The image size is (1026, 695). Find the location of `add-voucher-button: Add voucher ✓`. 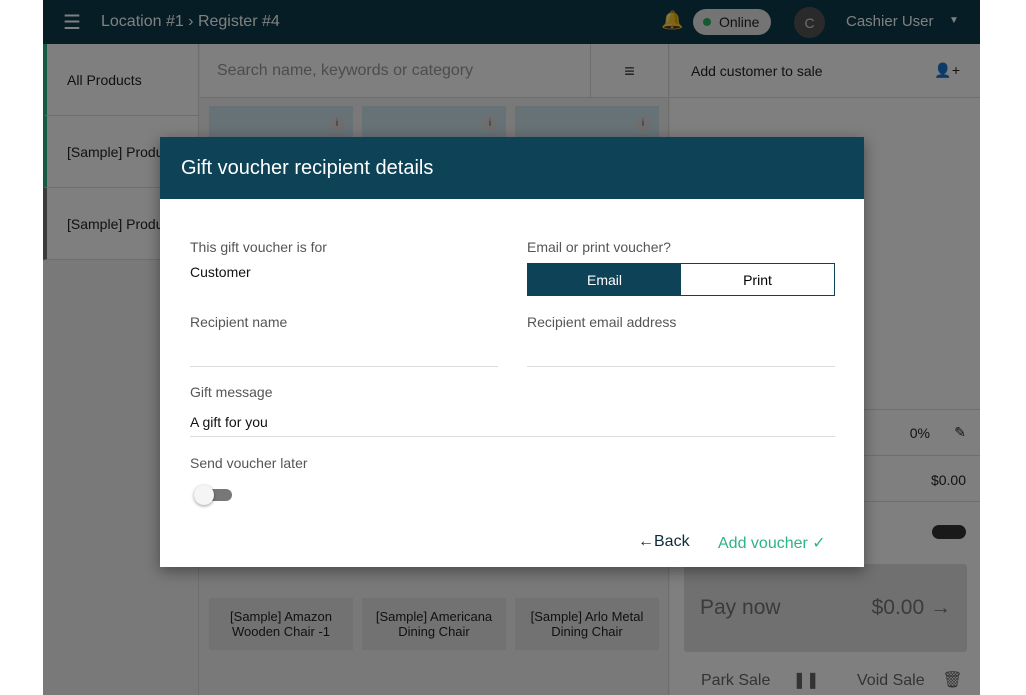

add-voucher-button: Add voucher ✓ is located at coordinates (772, 543).